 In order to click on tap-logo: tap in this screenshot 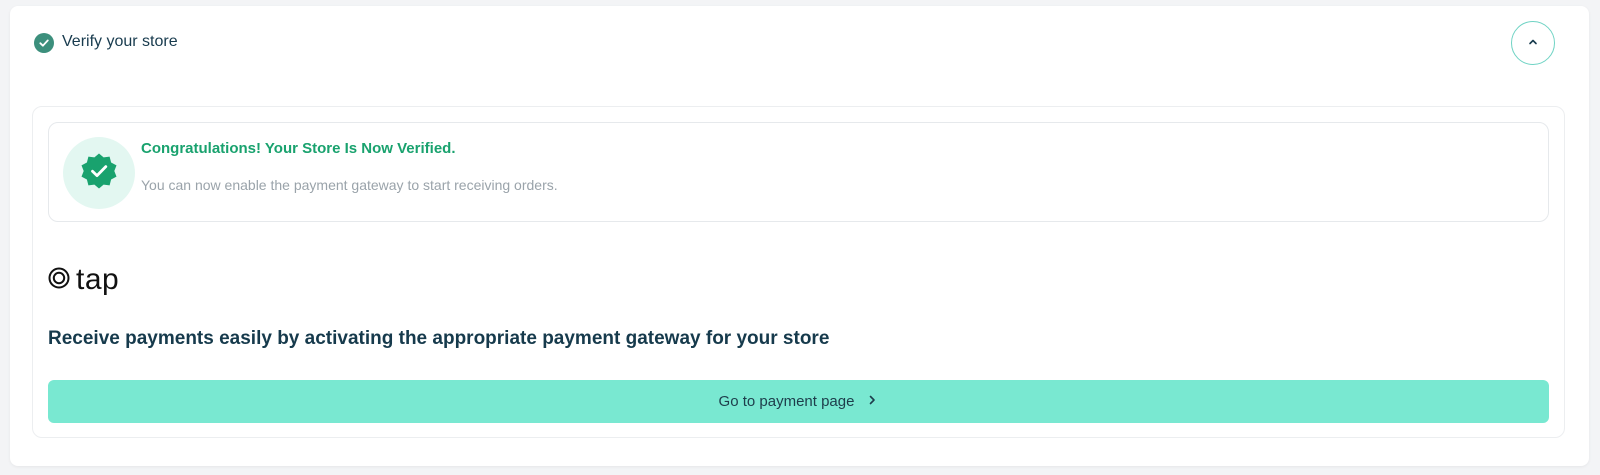, I will do `click(83, 280)`.